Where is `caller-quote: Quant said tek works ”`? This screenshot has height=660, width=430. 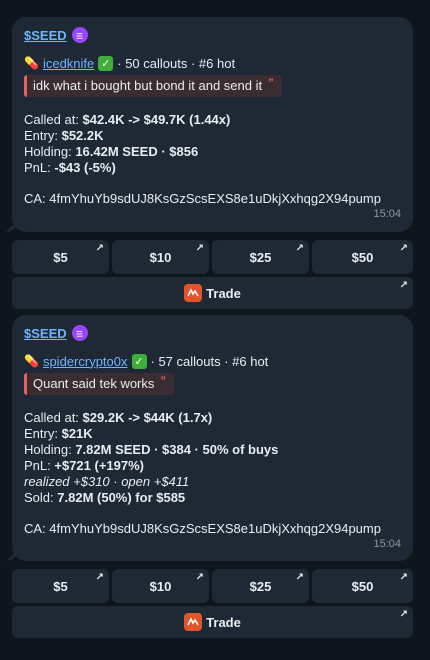
caller-quote: Quant said tek works ” is located at coordinates (99, 384).